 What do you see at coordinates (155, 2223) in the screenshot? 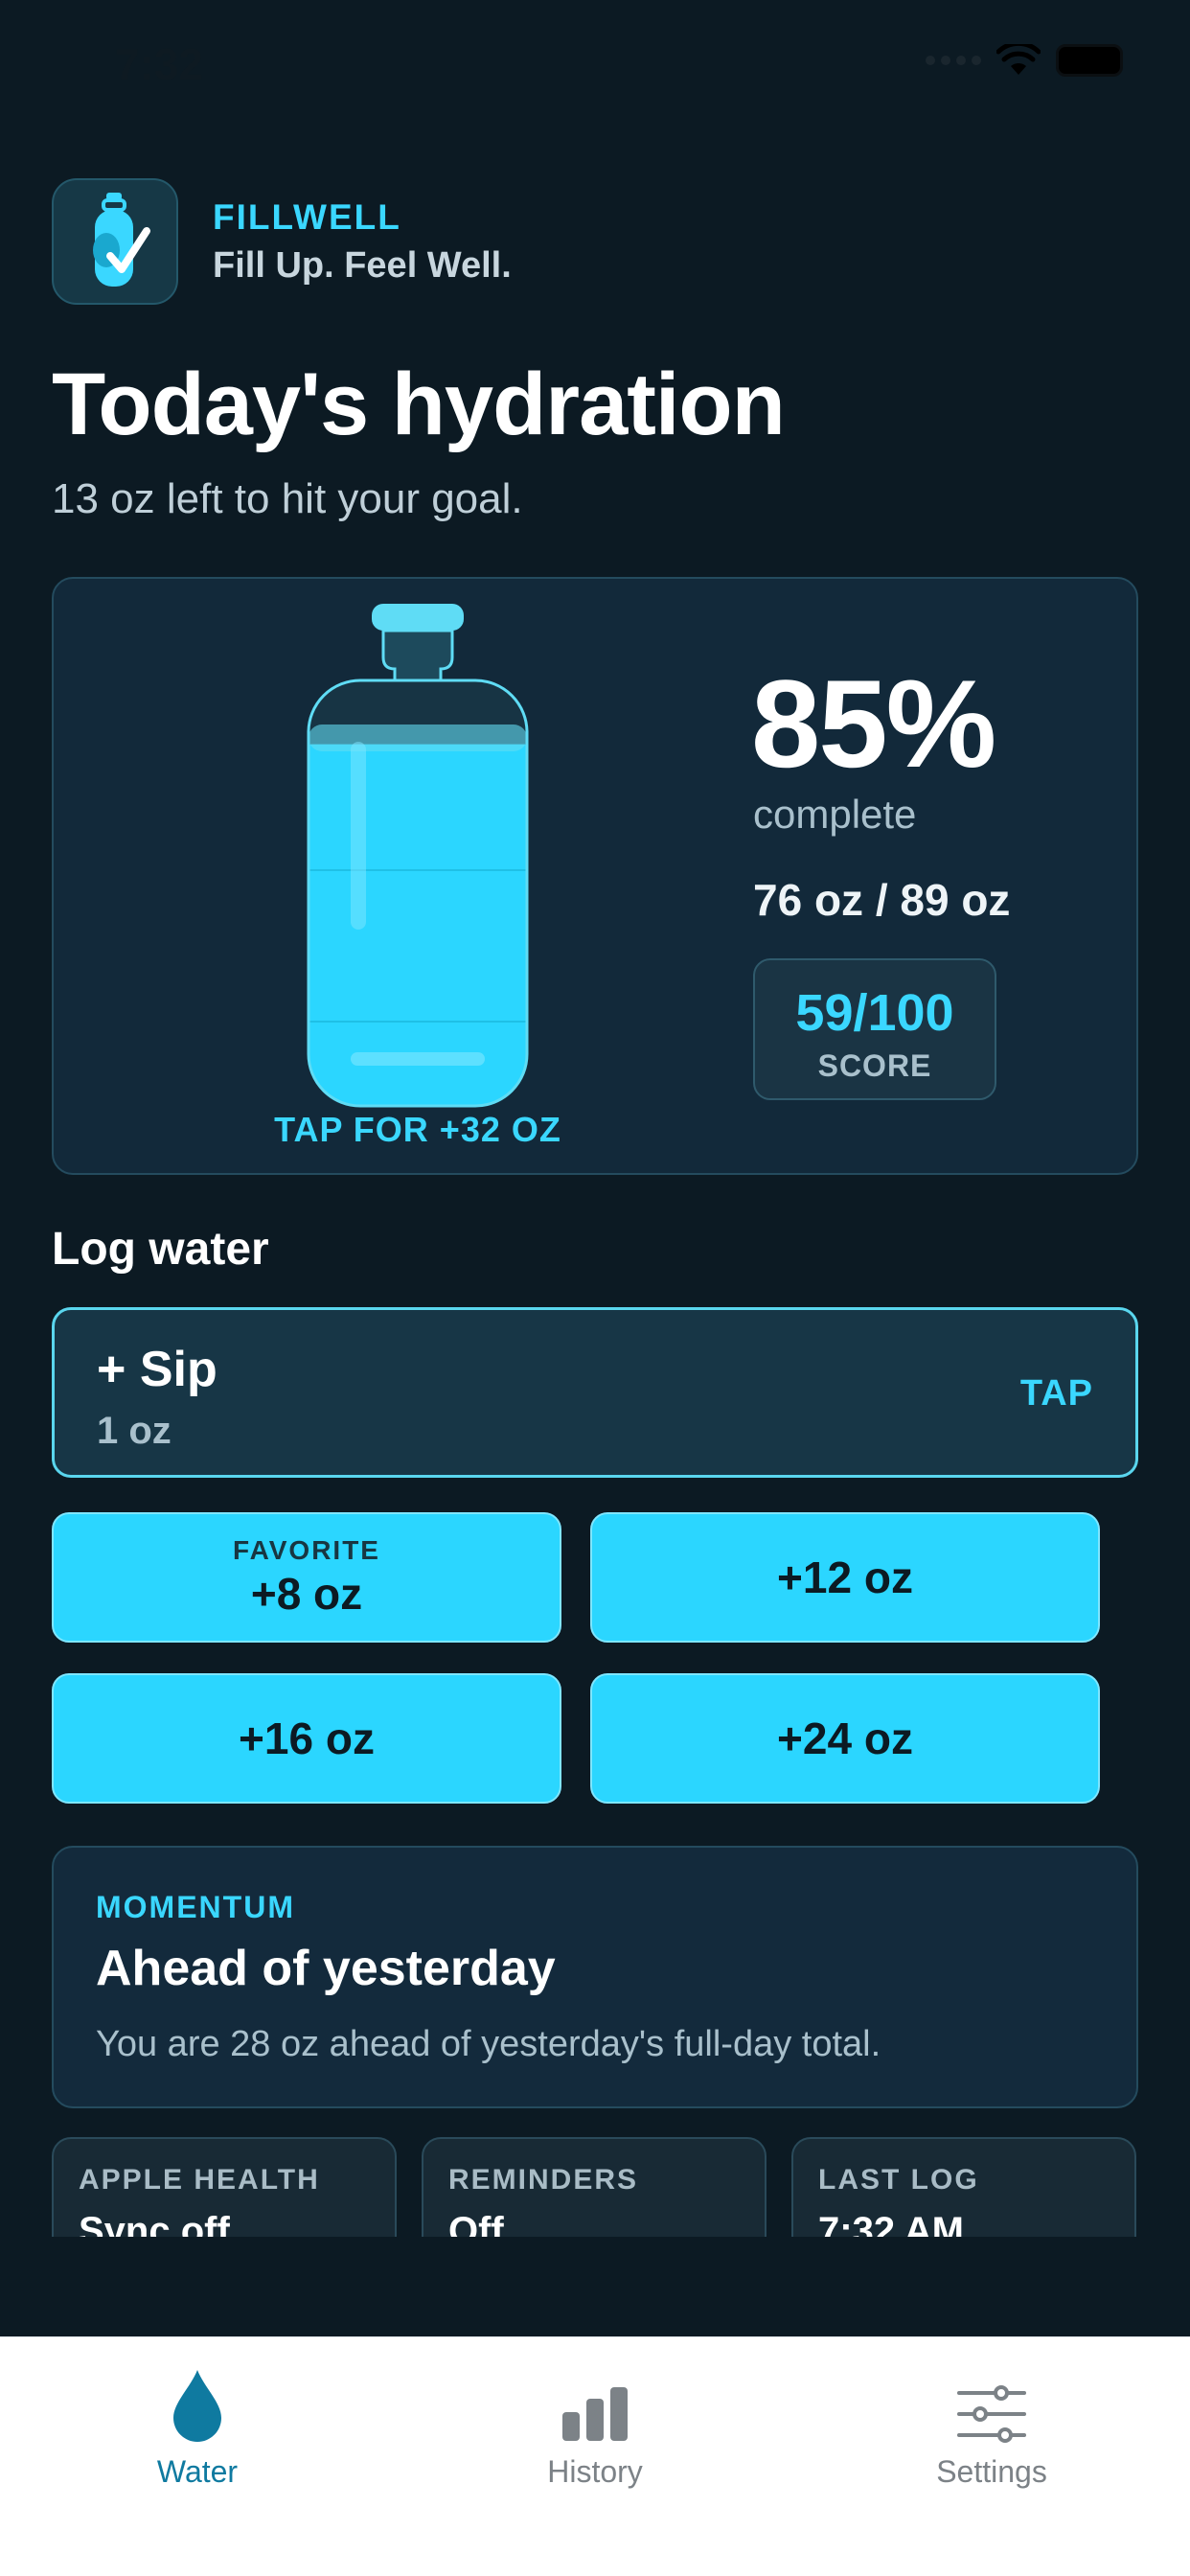
I see `tile-value: Sync off` at bounding box center [155, 2223].